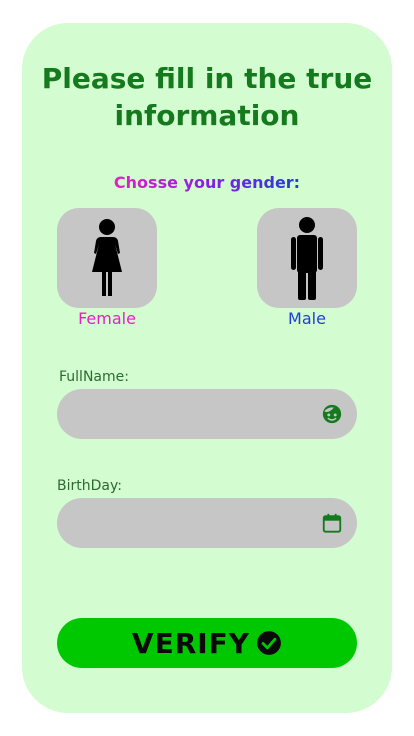  What do you see at coordinates (332, 414) in the screenshot?
I see `face-icon` at bounding box center [332, 414].